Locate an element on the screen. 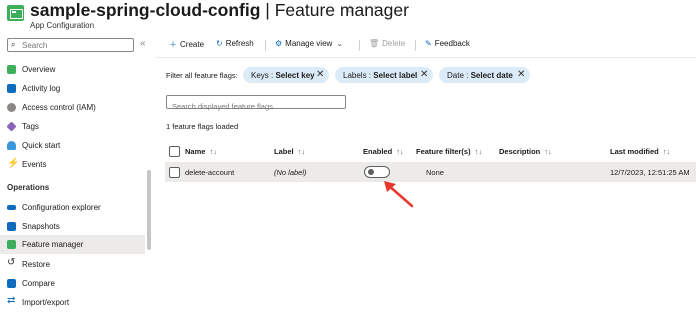 The height and width of the screenshot is (315, 696). page-name: Feature manager is located at coordinates (341, 10).